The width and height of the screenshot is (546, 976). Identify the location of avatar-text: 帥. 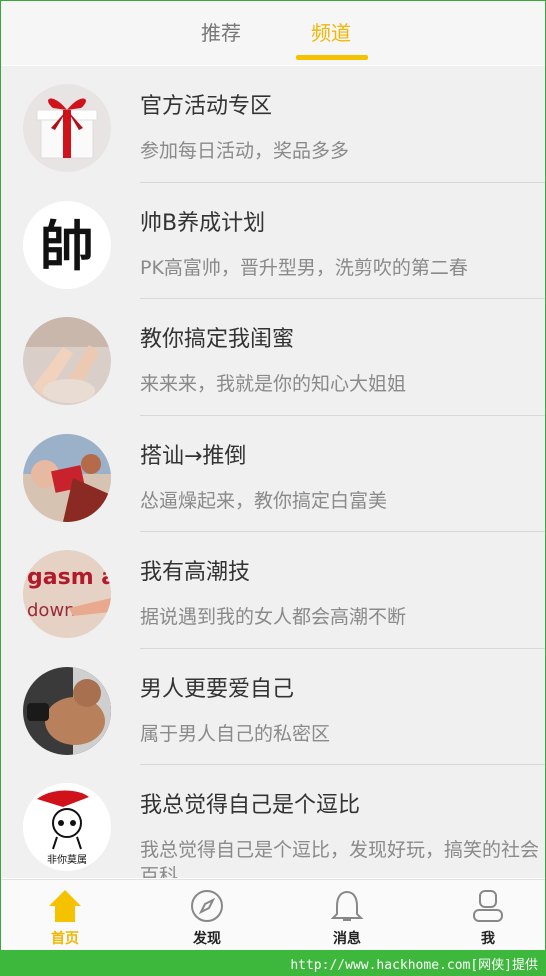
(67, 246).